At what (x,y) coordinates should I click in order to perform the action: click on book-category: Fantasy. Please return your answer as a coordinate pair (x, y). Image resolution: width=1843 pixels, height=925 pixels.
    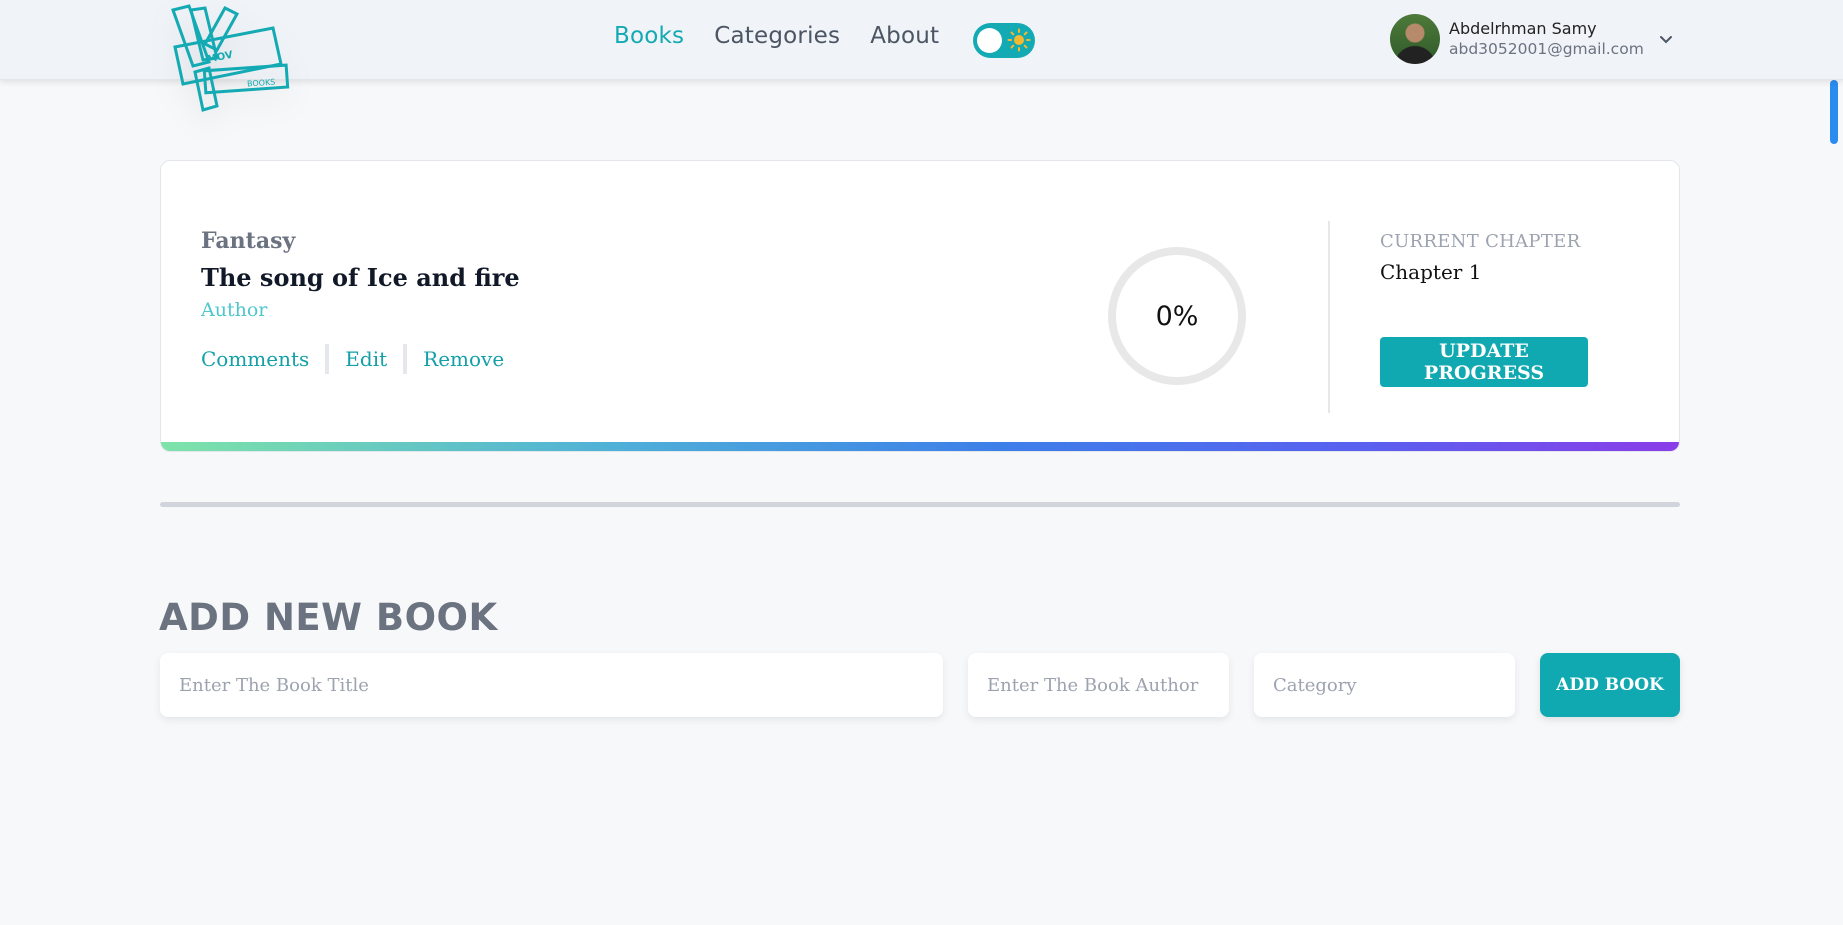
    Looking at the image, I should click on (248, 241).